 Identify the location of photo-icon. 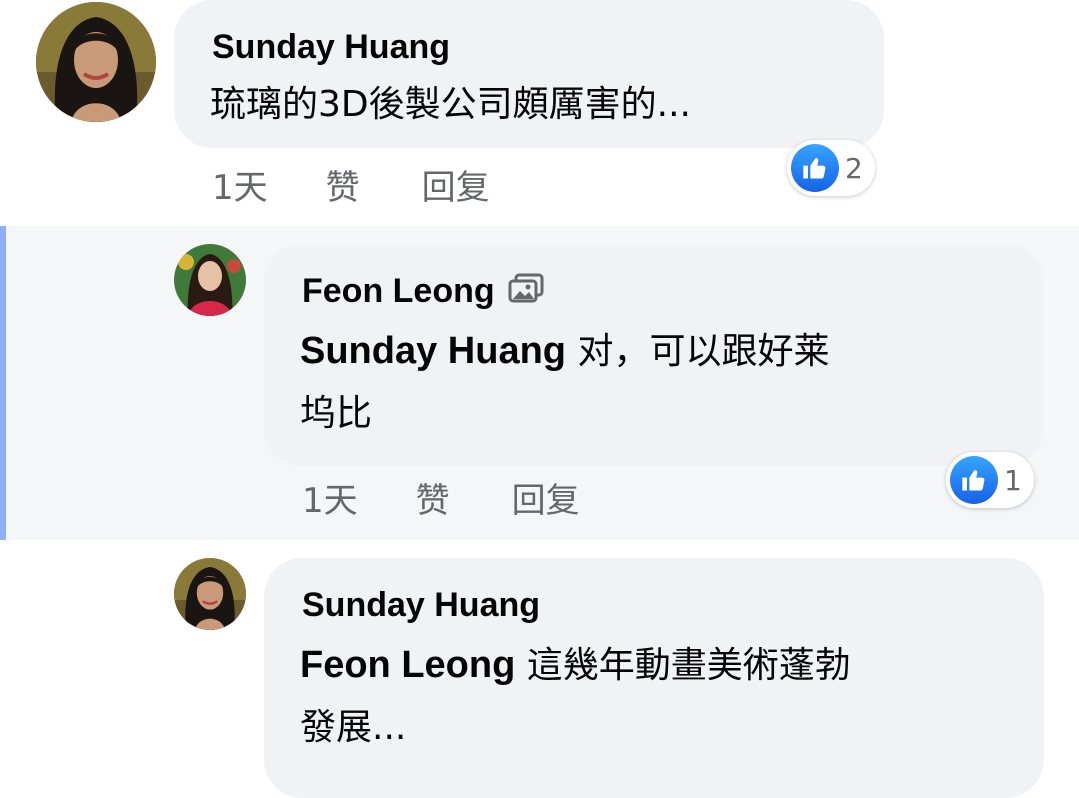
(526, 293).